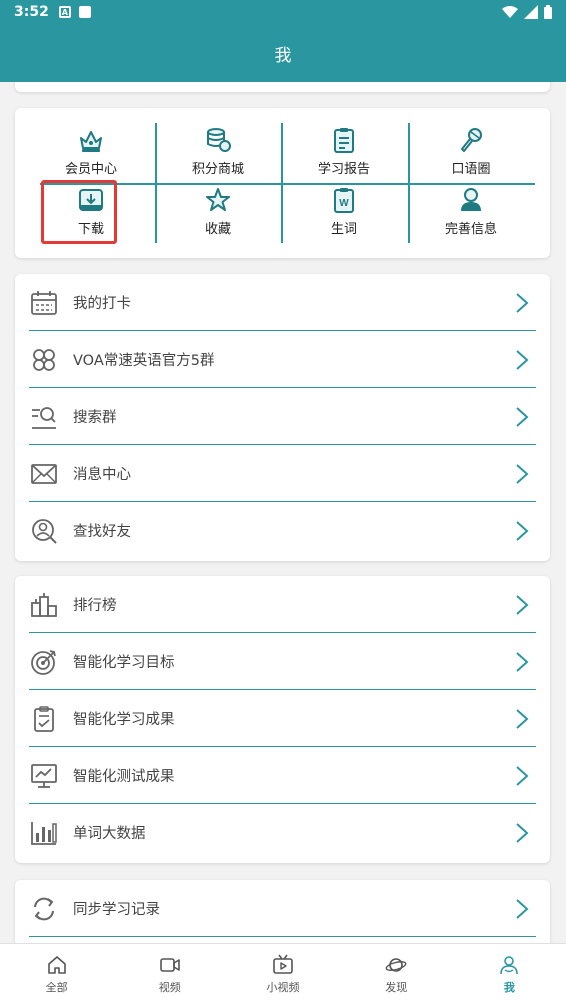 This screenshot has width=566, height=1005. I want to click on word-card-icon: W, so click(344, 200).